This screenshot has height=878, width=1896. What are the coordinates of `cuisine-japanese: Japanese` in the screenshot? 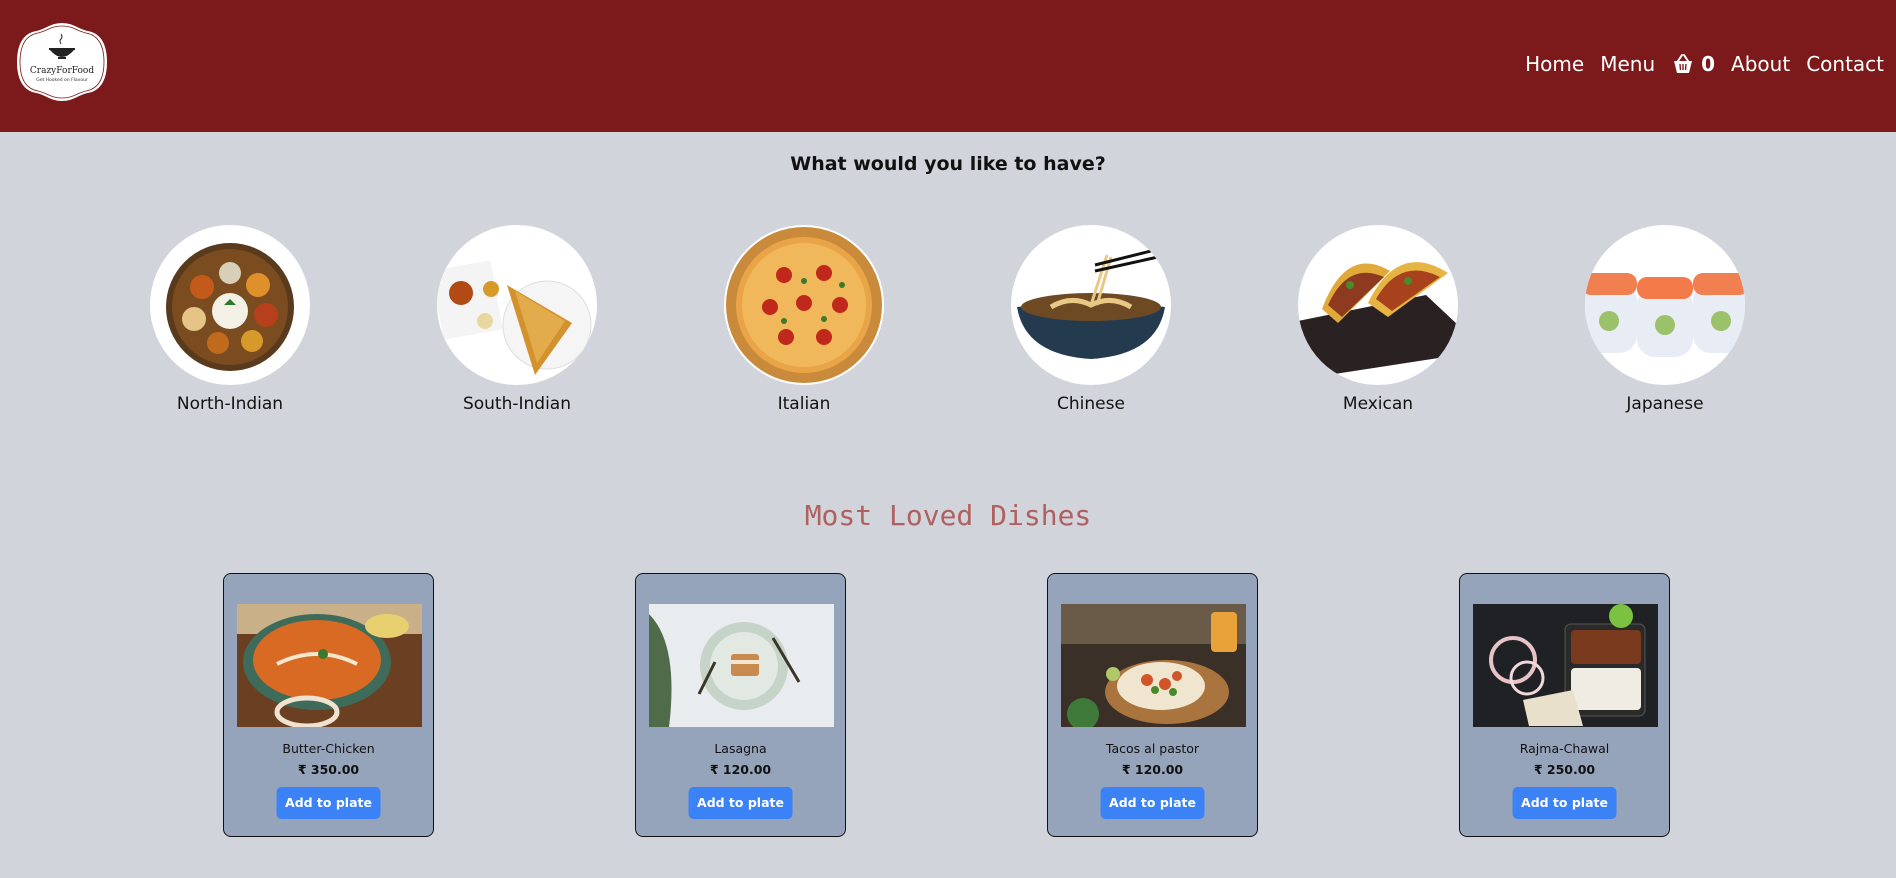 It's located at (1665, 319).